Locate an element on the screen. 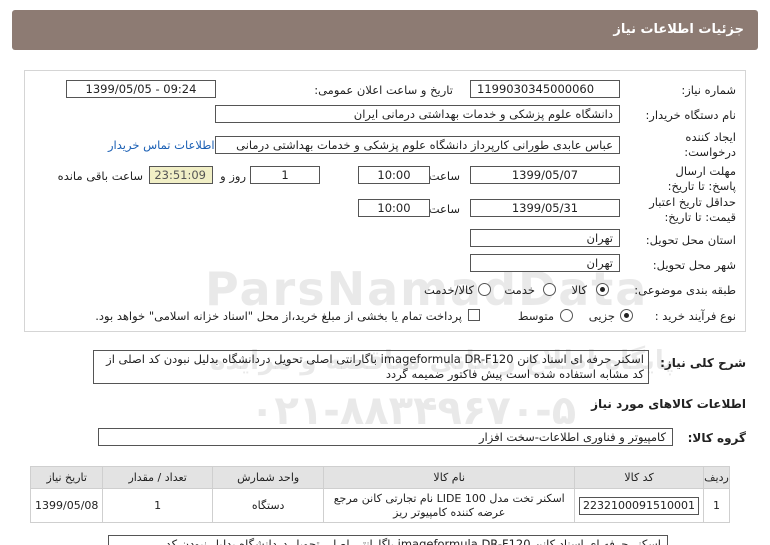  cell-unit: دستگاه is located at coordinates (268, 505).